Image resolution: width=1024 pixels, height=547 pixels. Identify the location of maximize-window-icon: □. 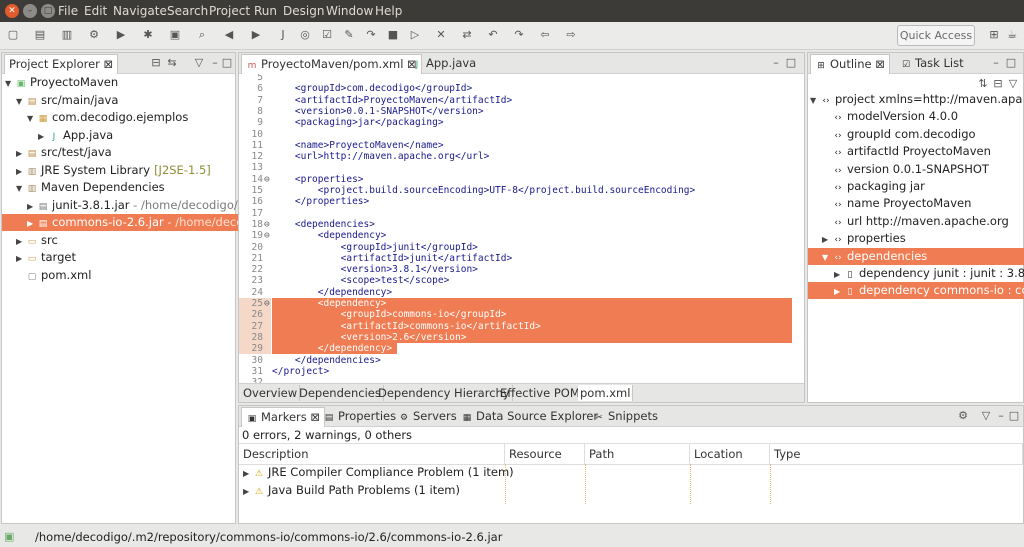
(48, 11).